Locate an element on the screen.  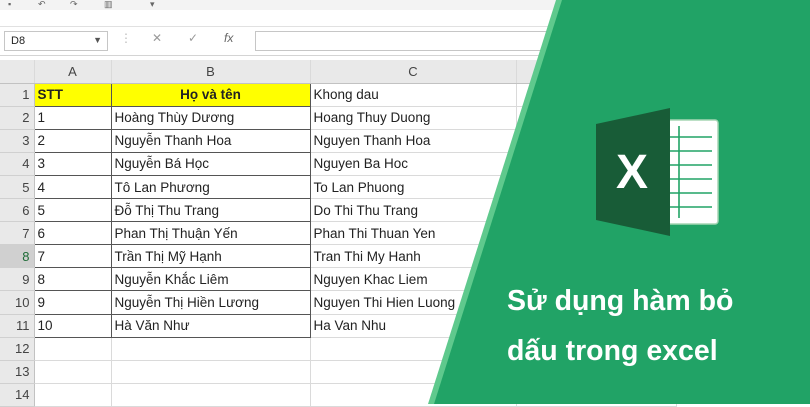
excel-logo-letter: X is located at coordinates (632, 172).